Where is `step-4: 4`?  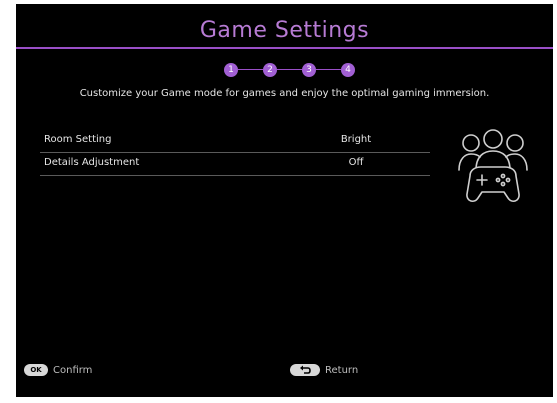 step-4: 4 is located at coordinates (348, 70).